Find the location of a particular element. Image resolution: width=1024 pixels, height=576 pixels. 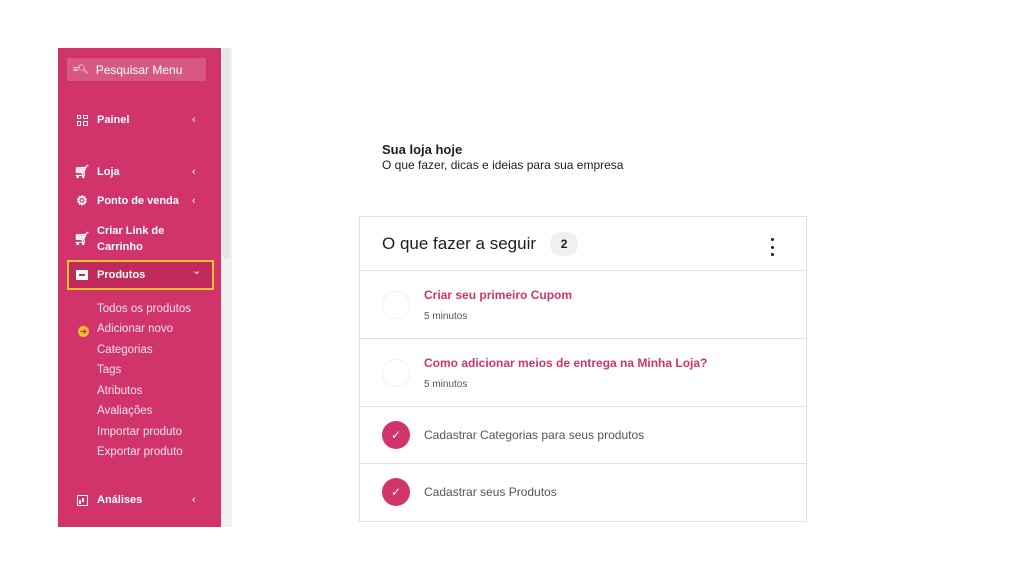

task-title: Cadastrar seus Produtos is located at coordinates (490, 492).